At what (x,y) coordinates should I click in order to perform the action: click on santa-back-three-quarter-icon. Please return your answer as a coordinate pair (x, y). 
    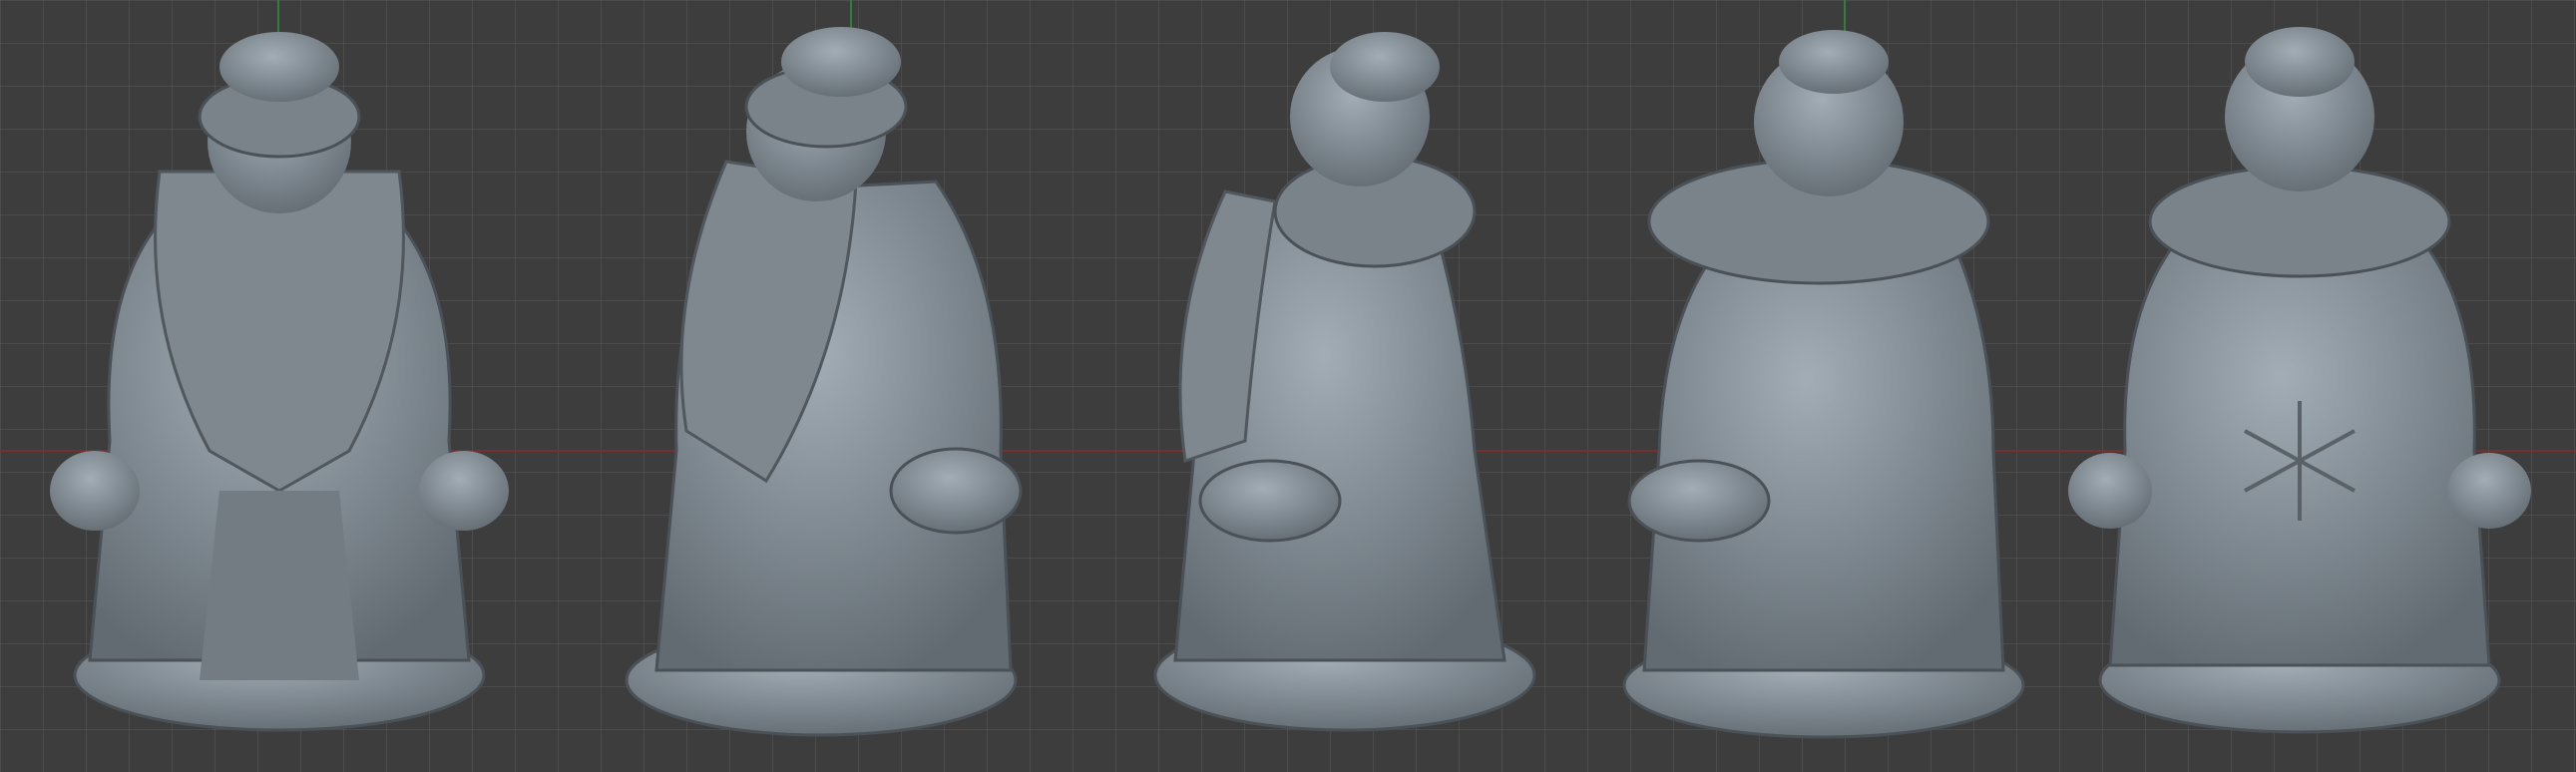
    Looking at the image, I should click on (1823, 384).